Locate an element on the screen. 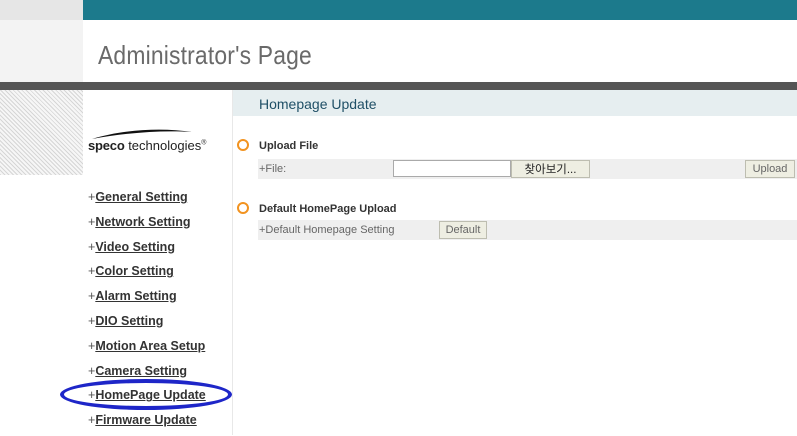  default-button: Default is located at coordinates (463, 230).